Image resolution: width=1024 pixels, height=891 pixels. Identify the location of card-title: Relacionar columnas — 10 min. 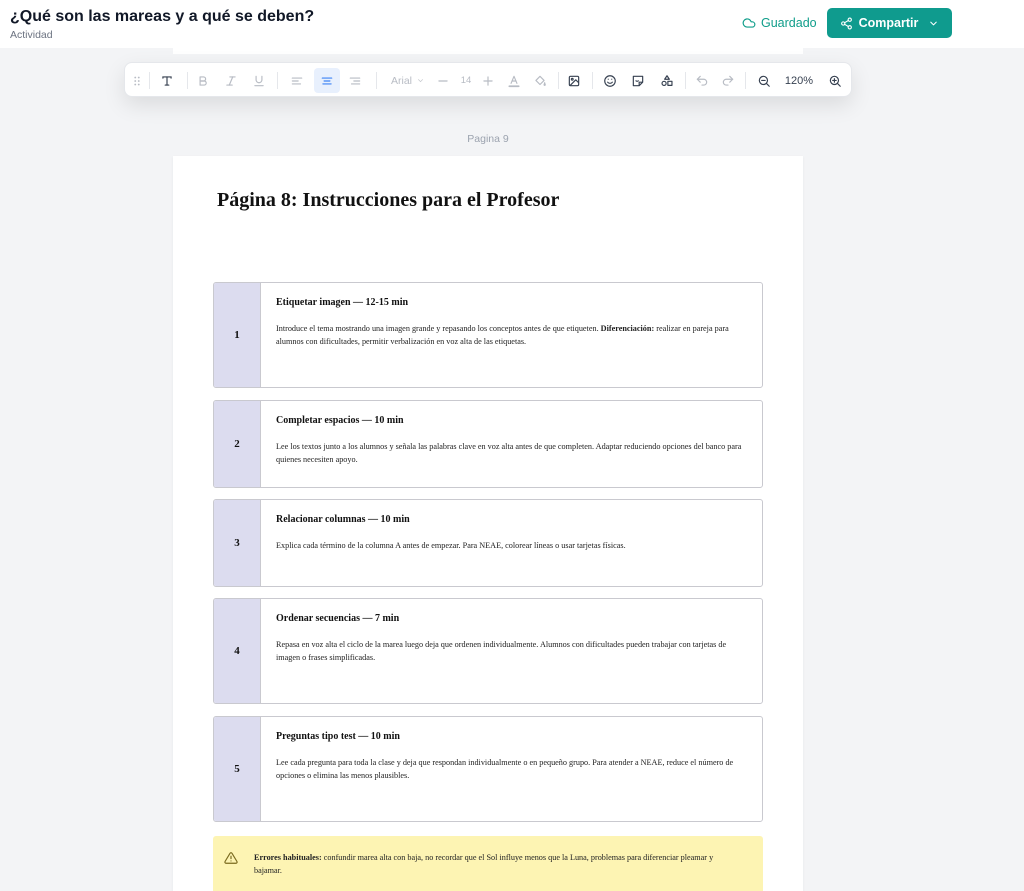
(343, 519).